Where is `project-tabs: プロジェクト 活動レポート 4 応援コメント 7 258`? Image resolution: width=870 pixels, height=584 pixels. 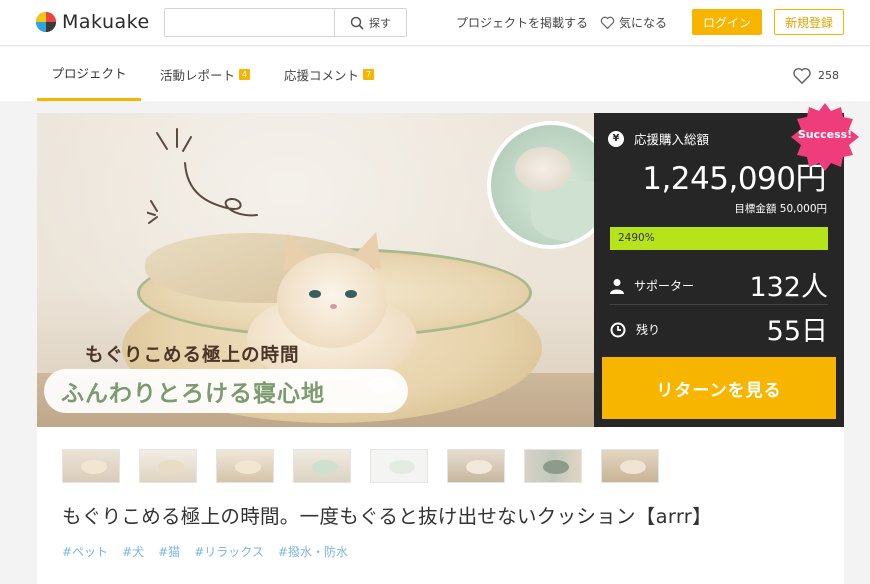
project-tabs: プロジェクト 活動レポート 4 応援コメント 7 258 is located at coordinates (435, 74).